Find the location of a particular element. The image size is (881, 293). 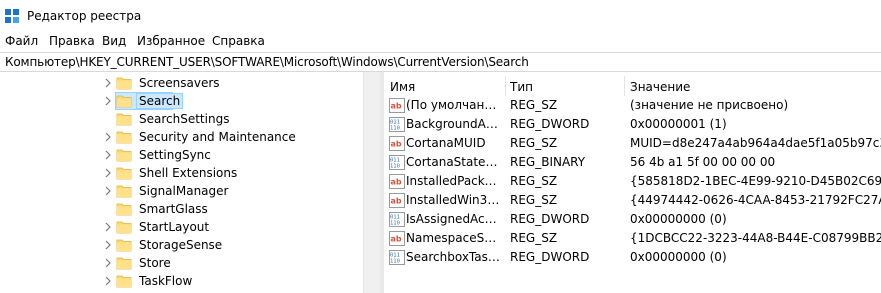

value-data: (значение не присвоено) is located at coordinates (709, 105).